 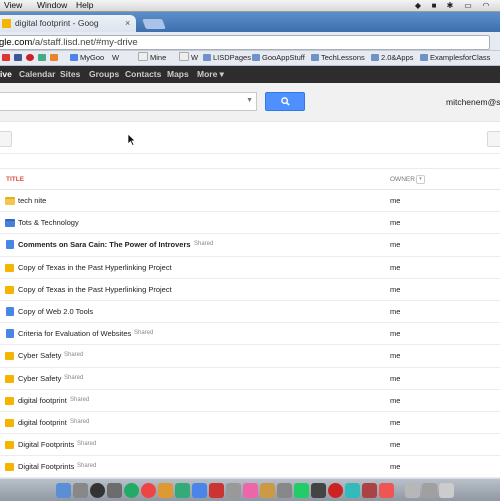 I want to click on drive-search-row: ▼ mitchenem@staf, so click(x=250, y=102).